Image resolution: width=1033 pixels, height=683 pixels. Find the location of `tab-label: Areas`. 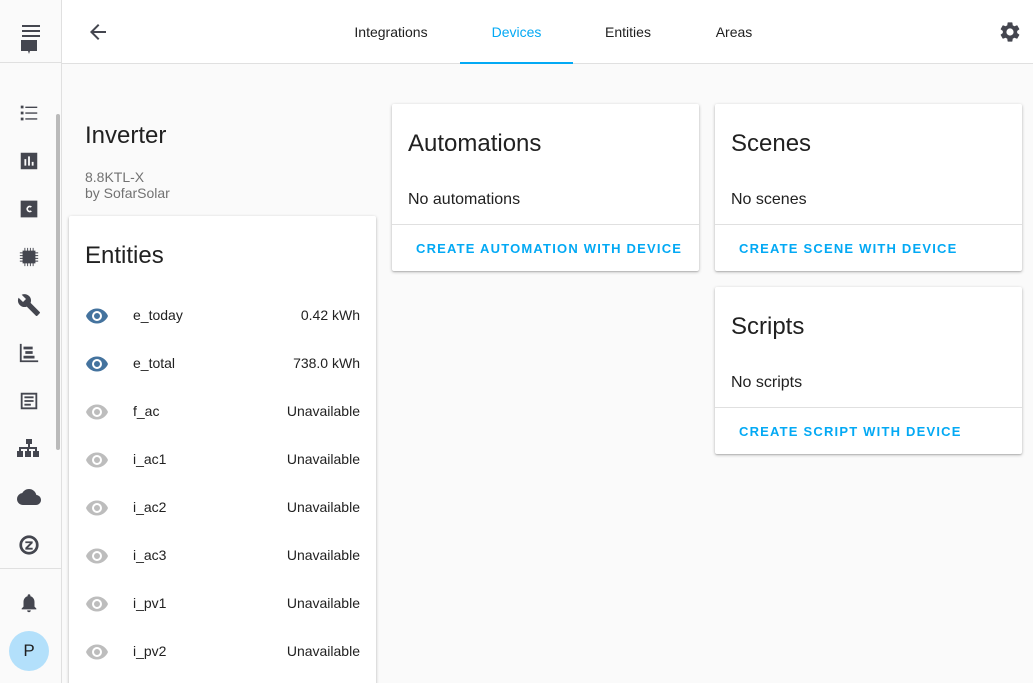

tab-label: Areas is located at coordinates (734, 32).